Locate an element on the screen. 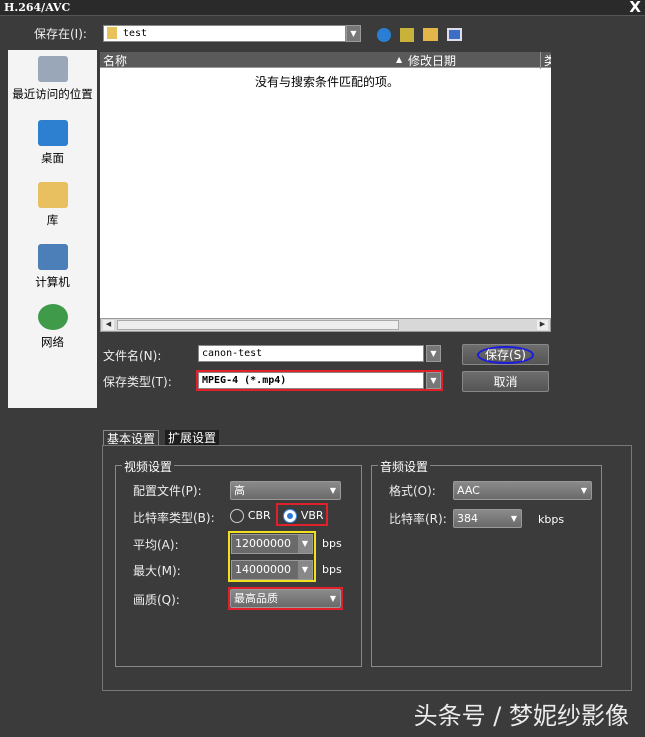 This screenshot has width=645, height=737. max-unit: bps is located at coordinates (332, 569).